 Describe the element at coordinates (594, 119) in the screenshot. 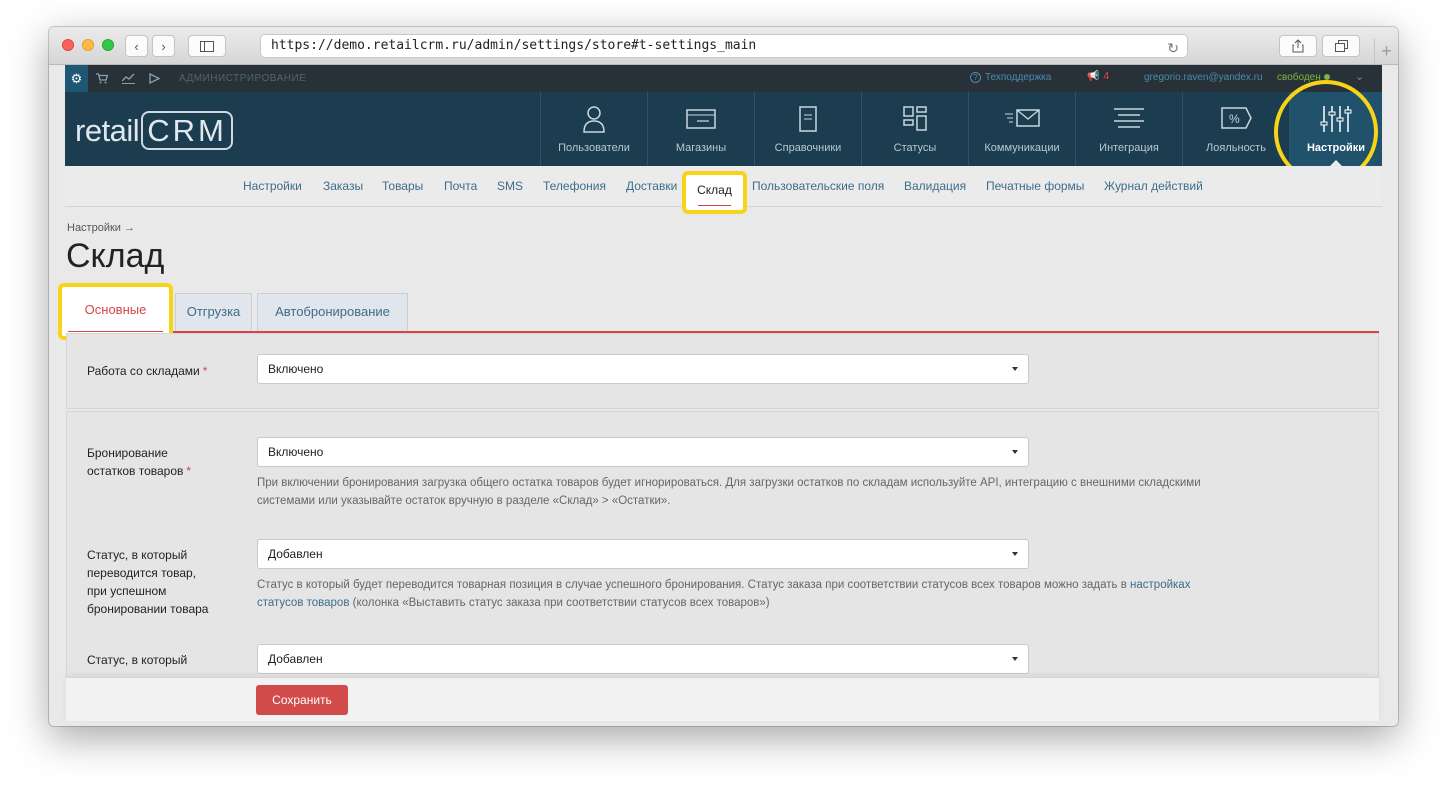

I see `user-icon` at that location.